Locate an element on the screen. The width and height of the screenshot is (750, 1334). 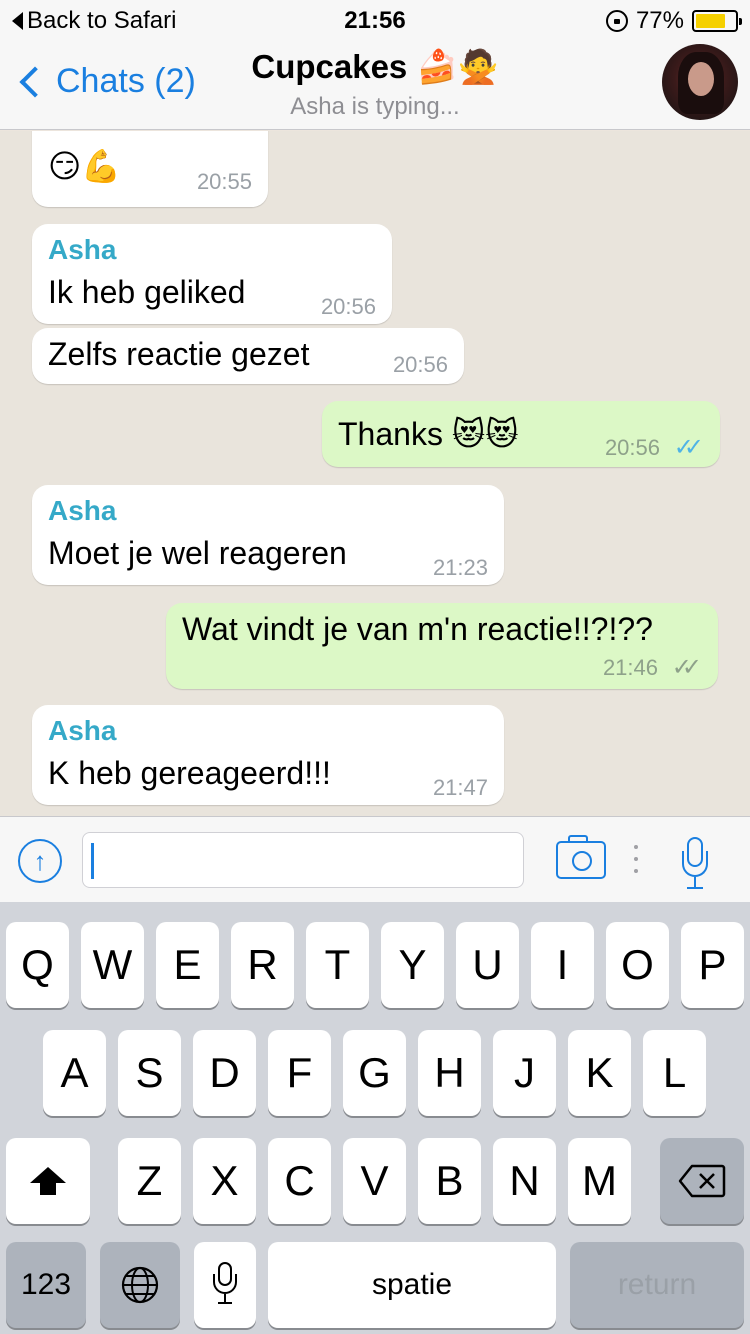
key-e: E is located at coordinates (187, 965).